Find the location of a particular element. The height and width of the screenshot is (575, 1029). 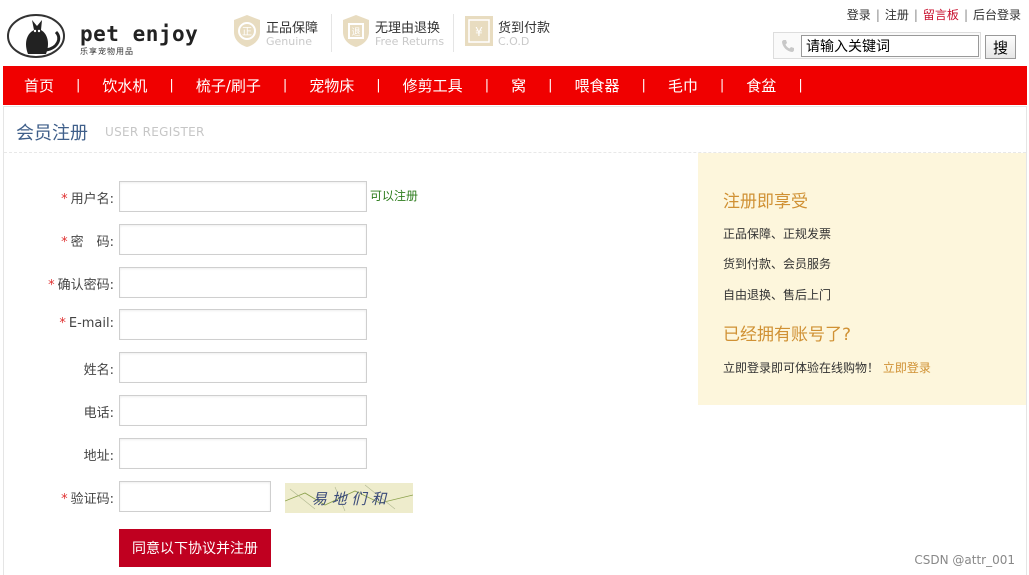

captcha-graphic: 易 地 们 和 is located at coordinates (349, 498).